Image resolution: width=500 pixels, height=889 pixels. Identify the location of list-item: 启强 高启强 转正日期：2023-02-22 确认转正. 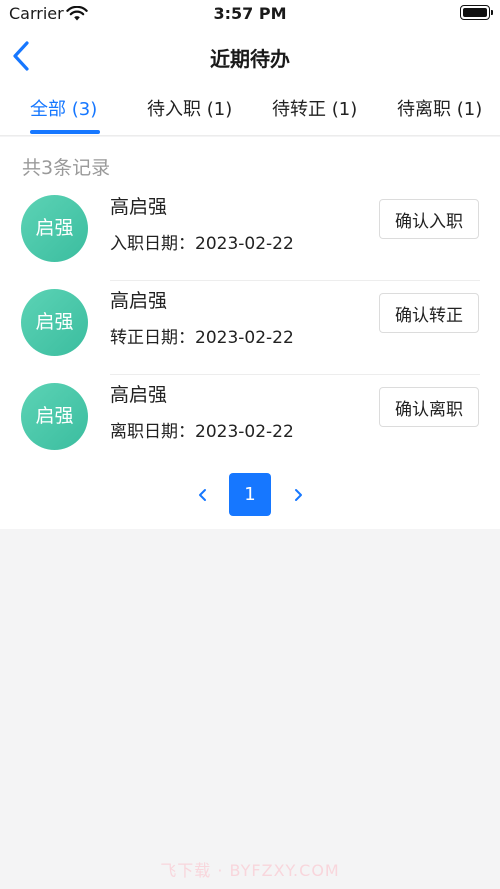
(250, 328).